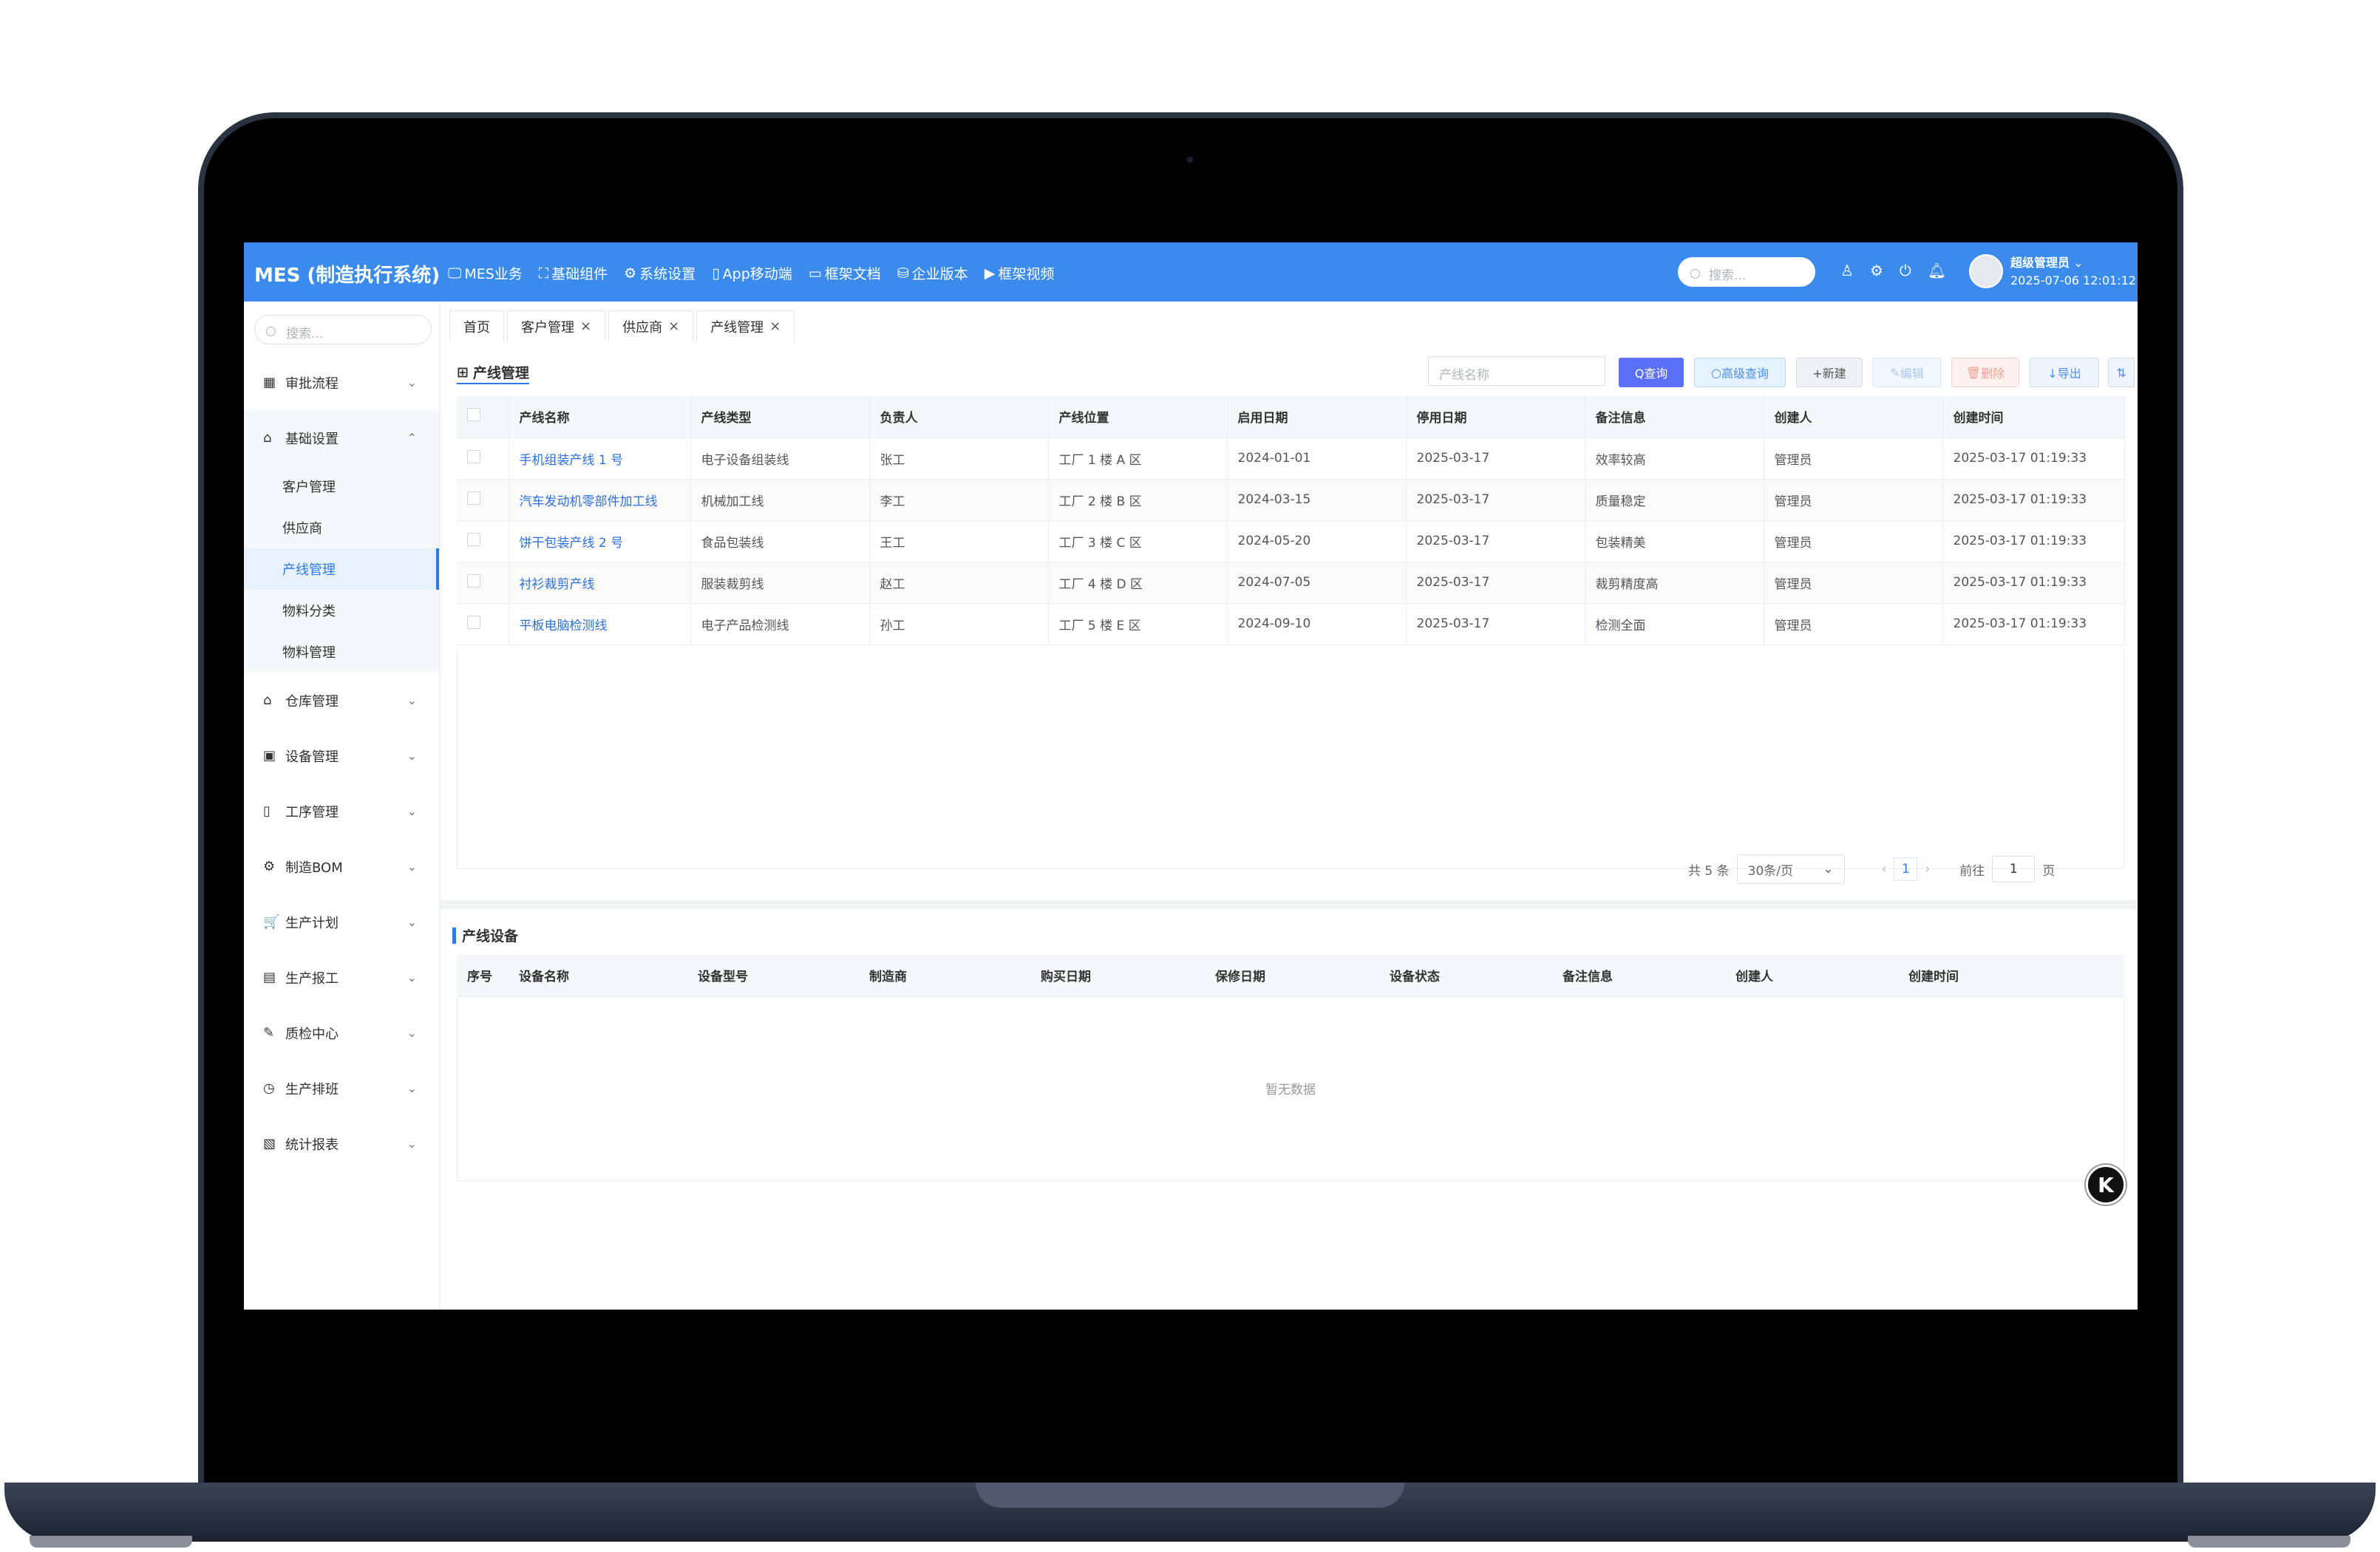 Image resolution: width=2380 pixels, height=1552 pixels. What do you see at coordinates (780, 541) in the screenshot?
I see `table-cell: 食品包装线` at bounding box center [780, 541].